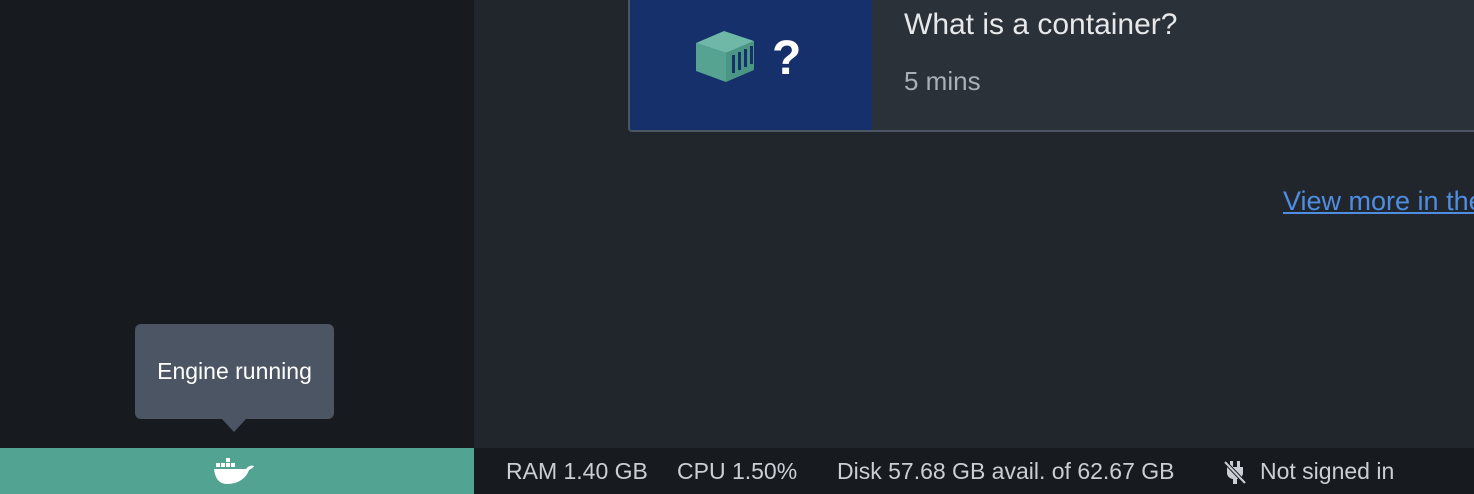 The width and height of the screenshot is (1474, 494). What do you see at coordinates (1378, 201) in the screenshot?
I see `view-more-link: View more in the Learning center` at bounding box center [1378, 201].